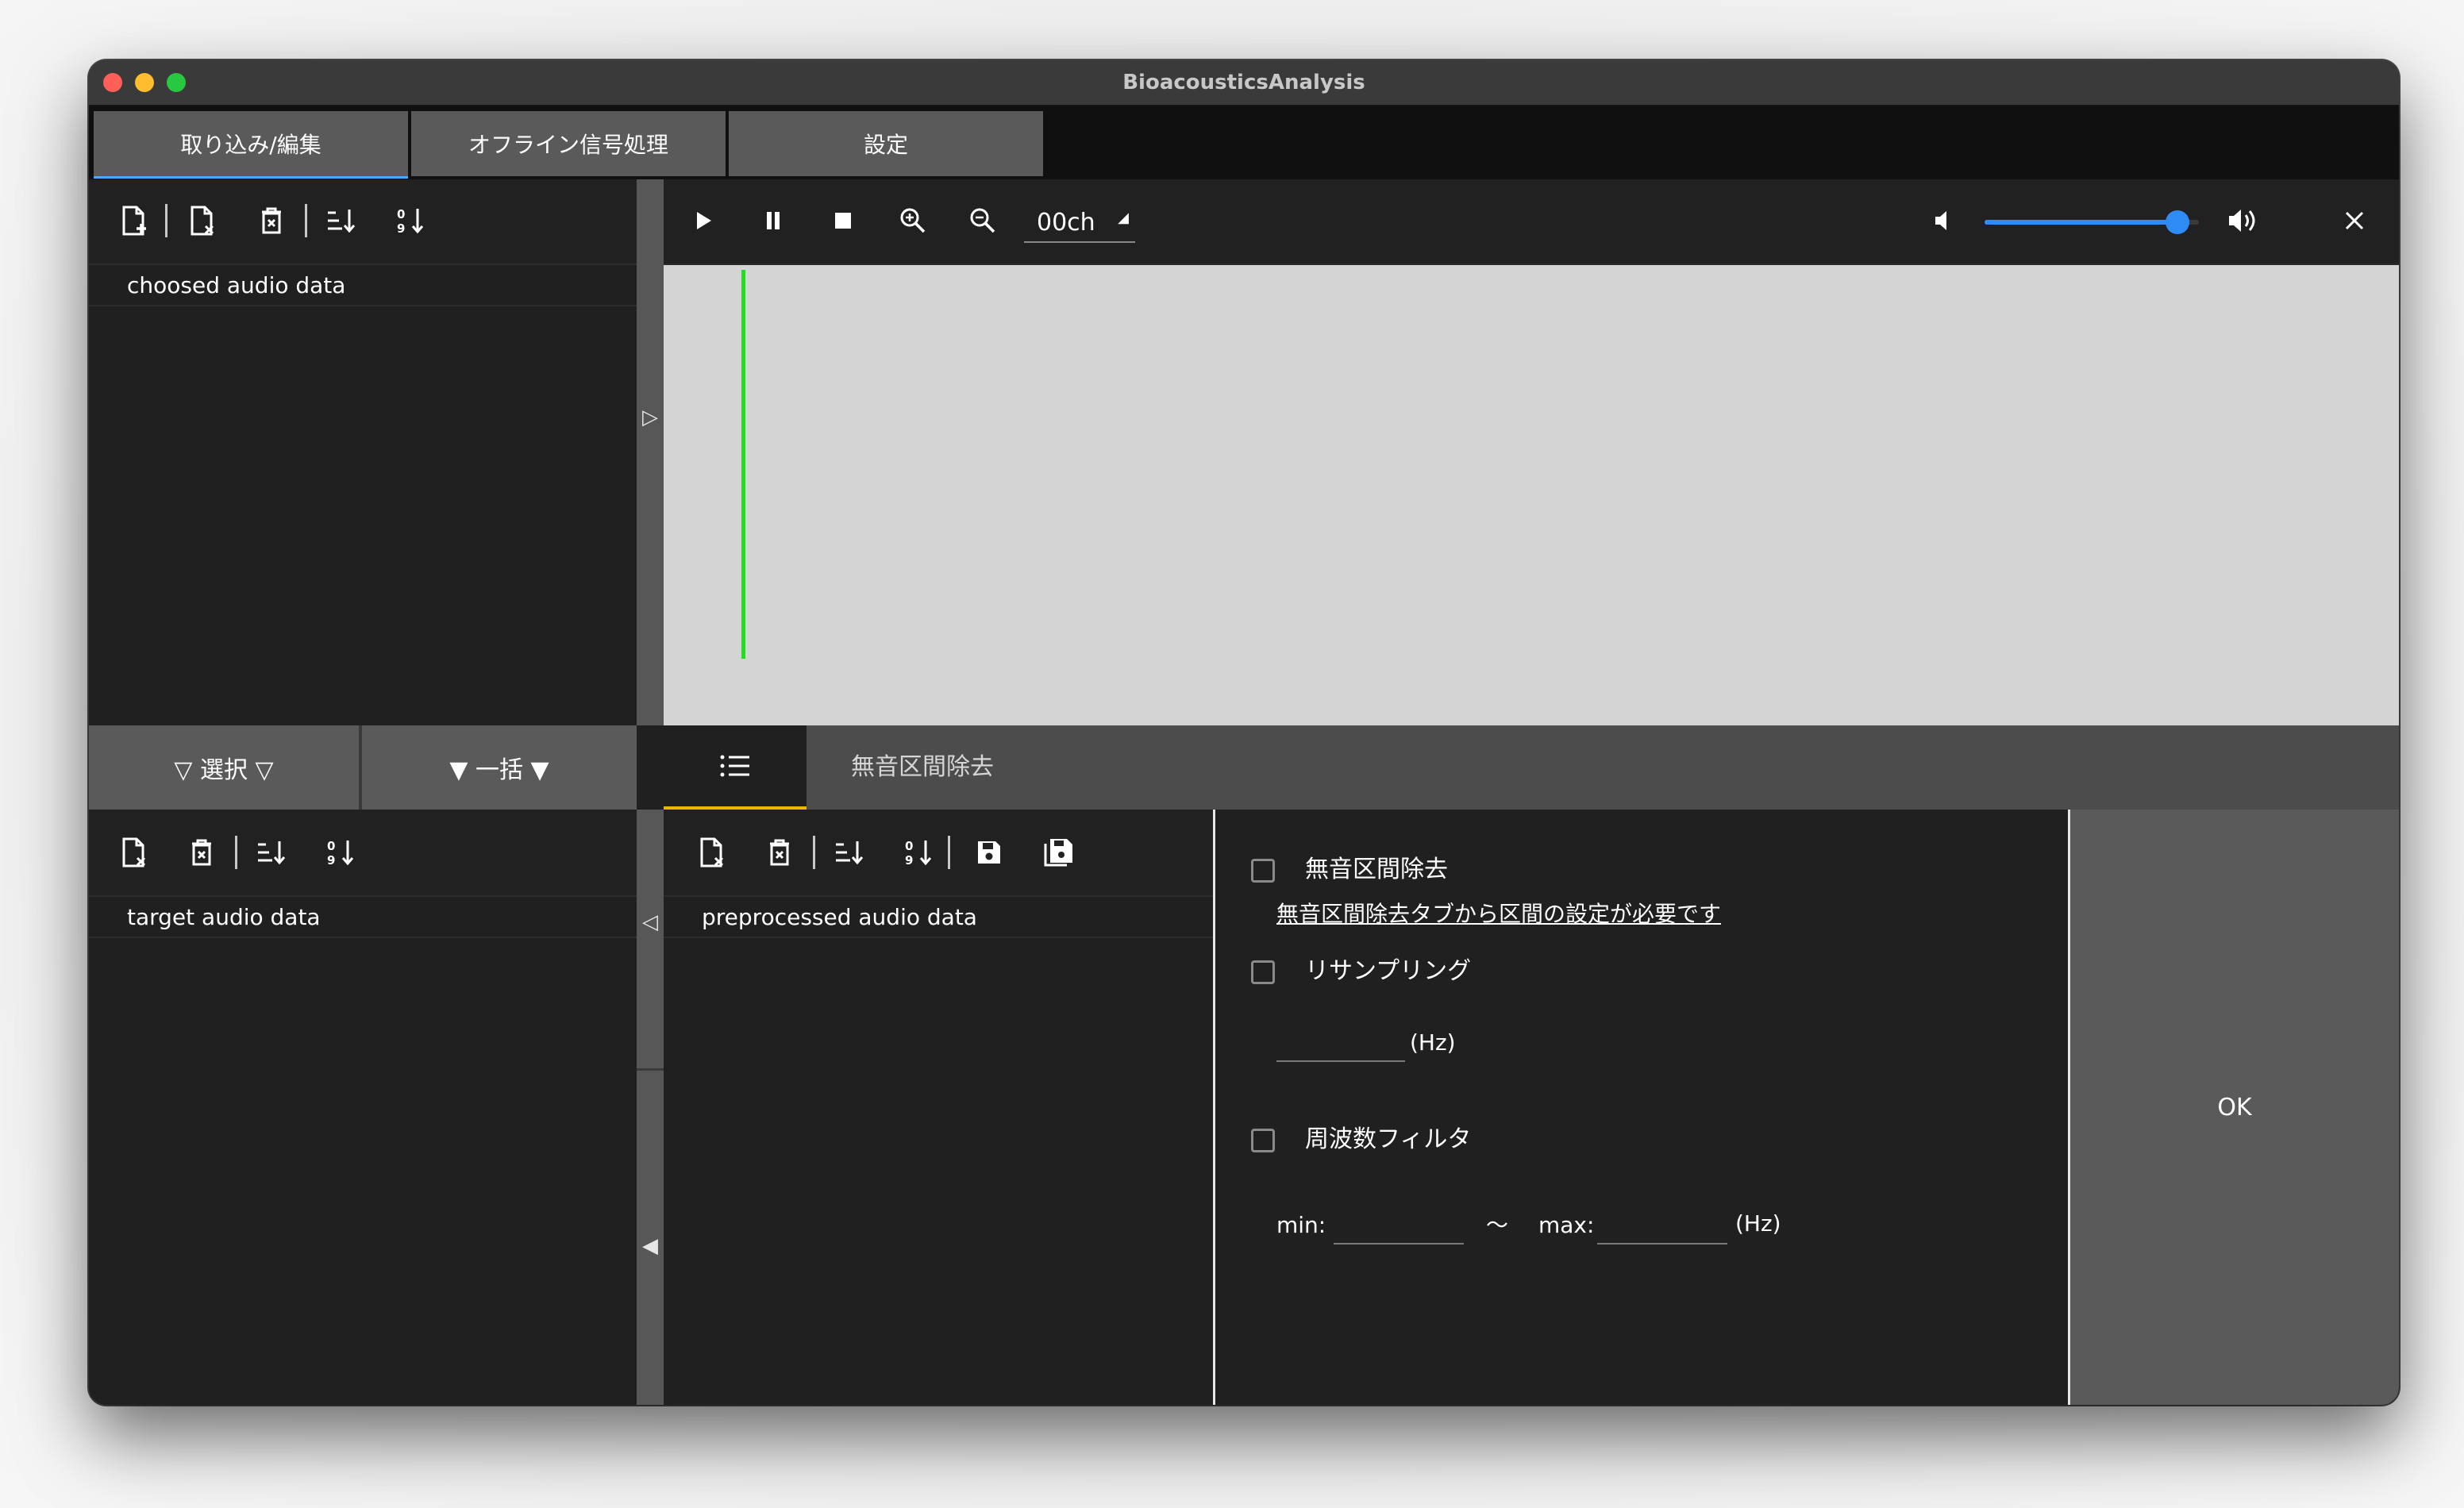  I want to click on tab-settings: 設定, so click(886, 143).